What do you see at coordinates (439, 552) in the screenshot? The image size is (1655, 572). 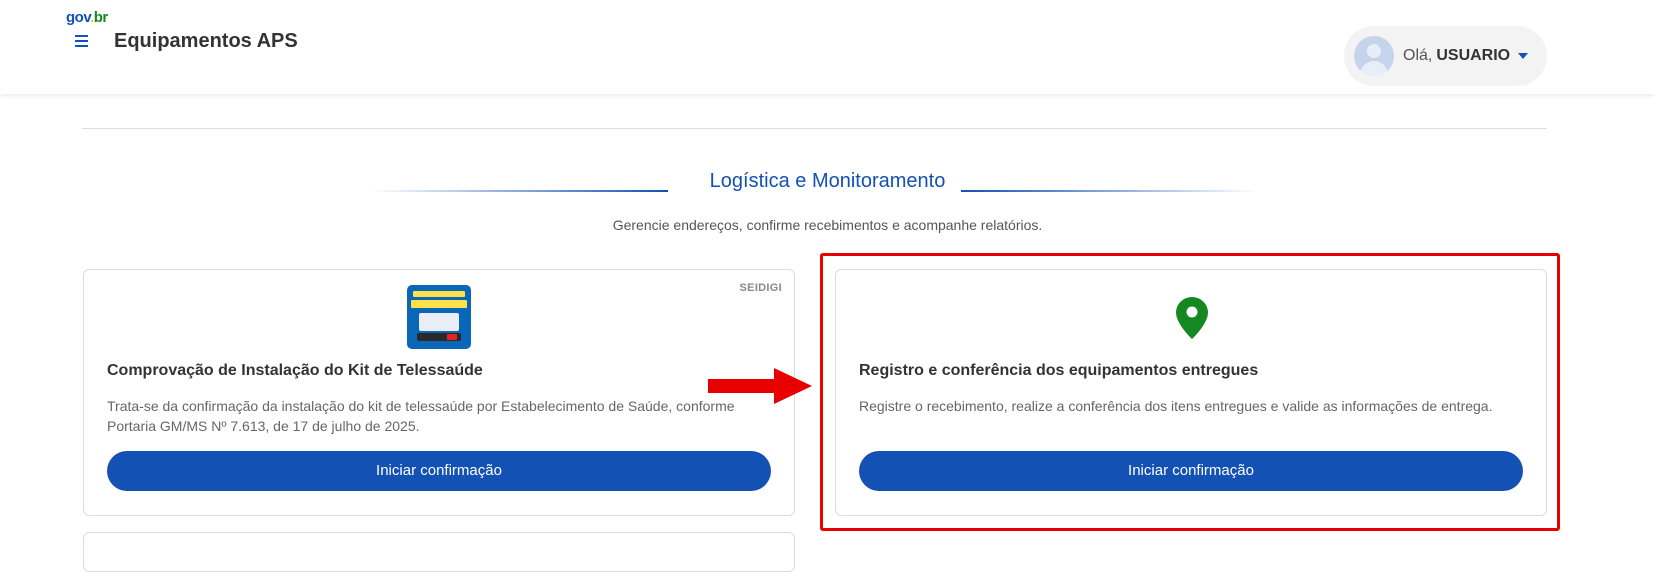 I see `card-partial` at bounding box center [439, 552].